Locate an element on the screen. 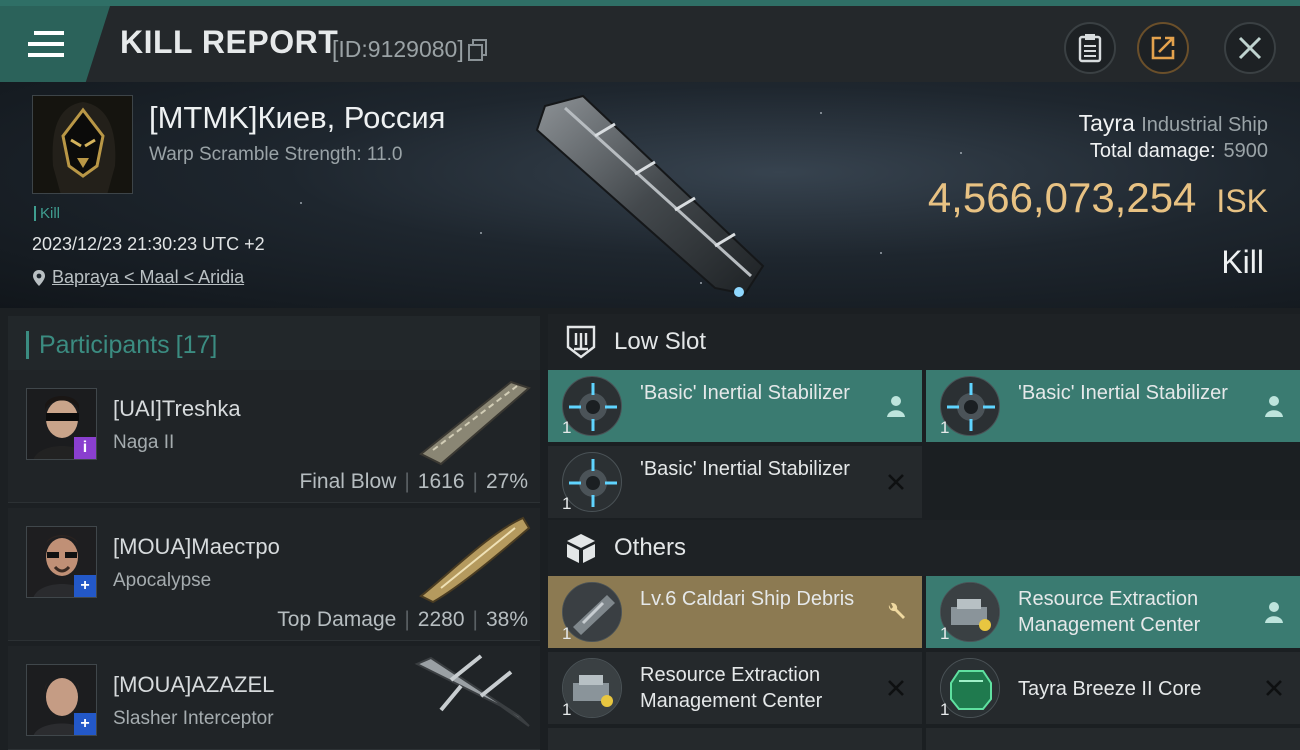  participants-label: Participants is located at coordinates (104, 344).